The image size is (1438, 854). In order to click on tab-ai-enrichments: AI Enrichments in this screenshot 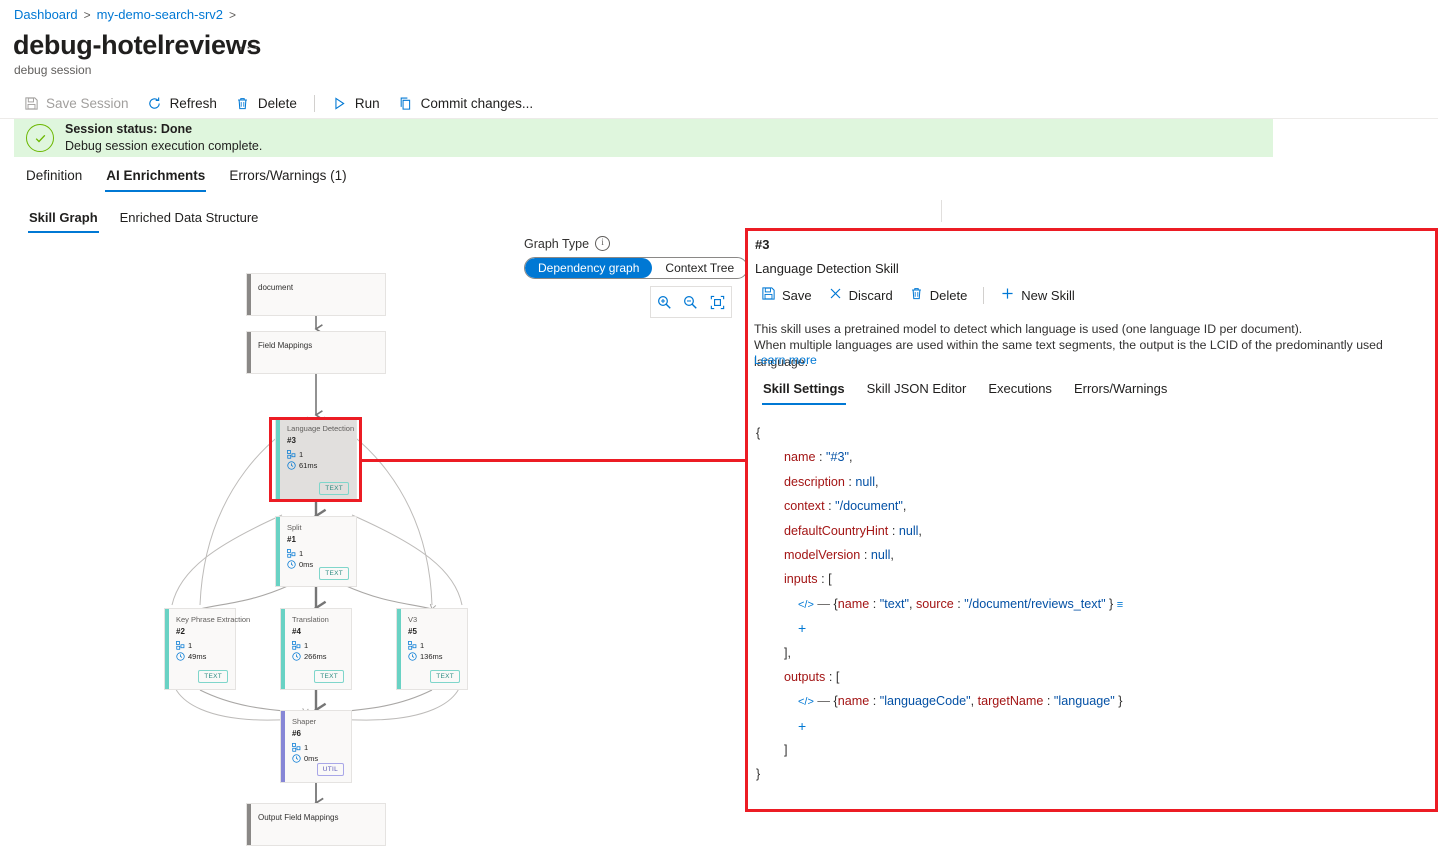, I will do `click(155, 177)`.